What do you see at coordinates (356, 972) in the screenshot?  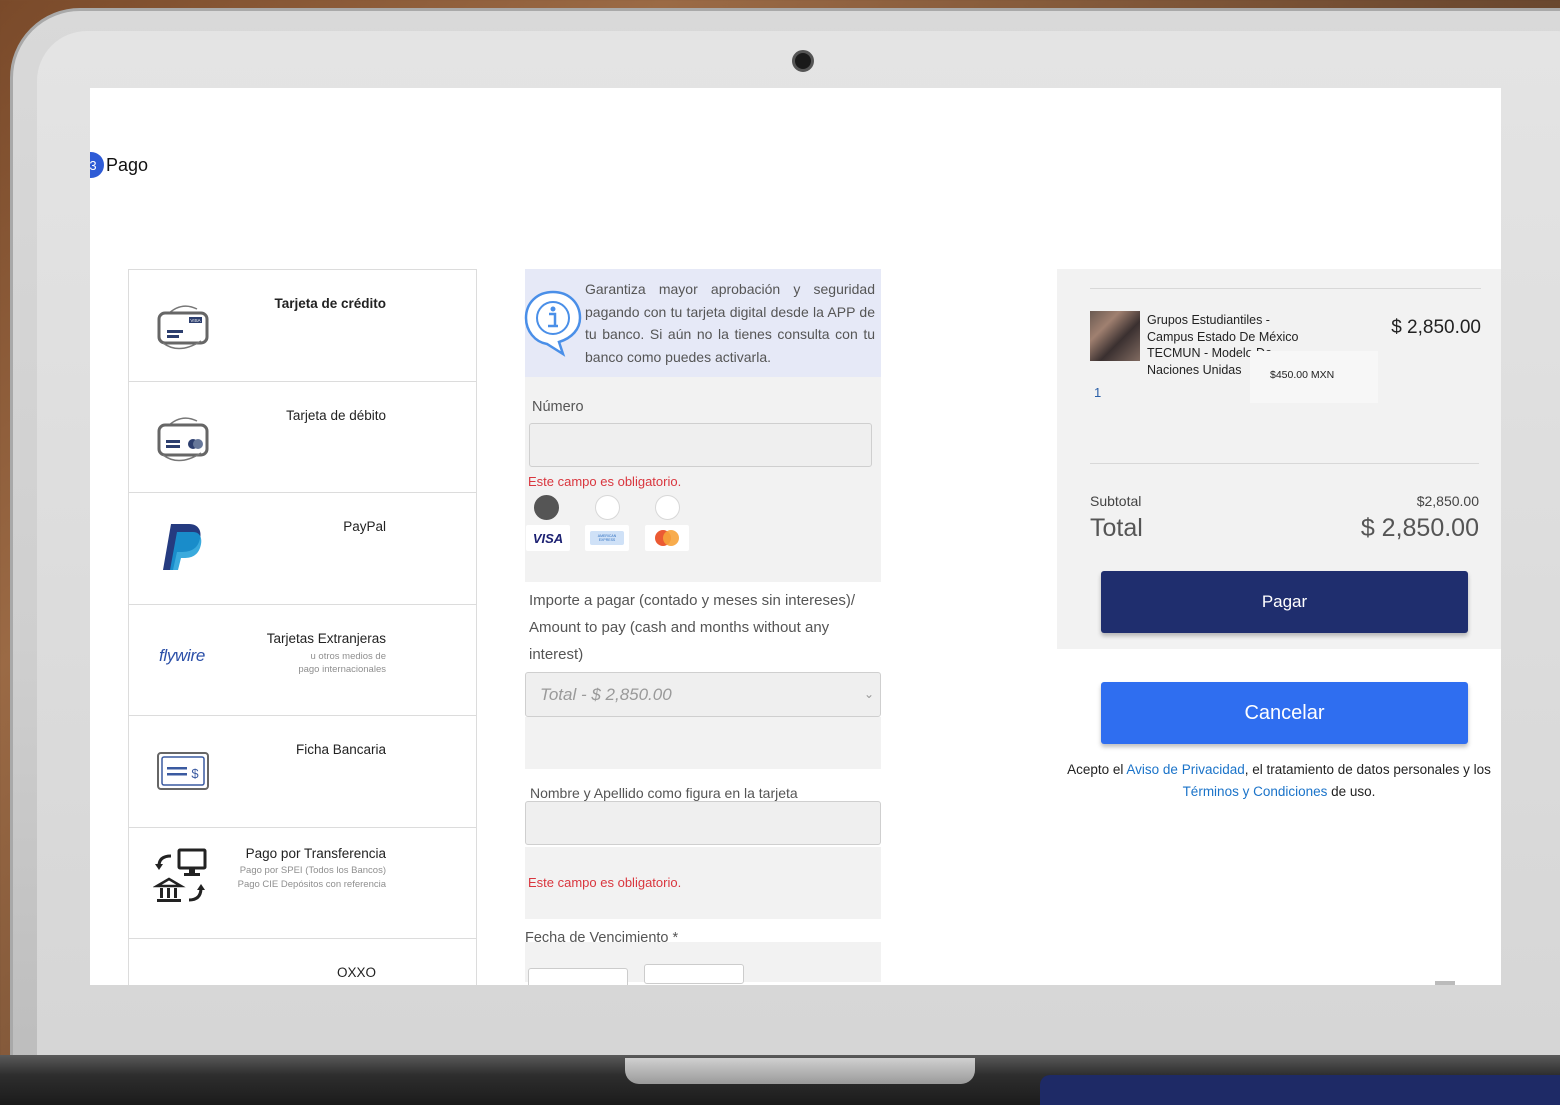 I see `method-label: OXXO` at bounding box center [356, 972].